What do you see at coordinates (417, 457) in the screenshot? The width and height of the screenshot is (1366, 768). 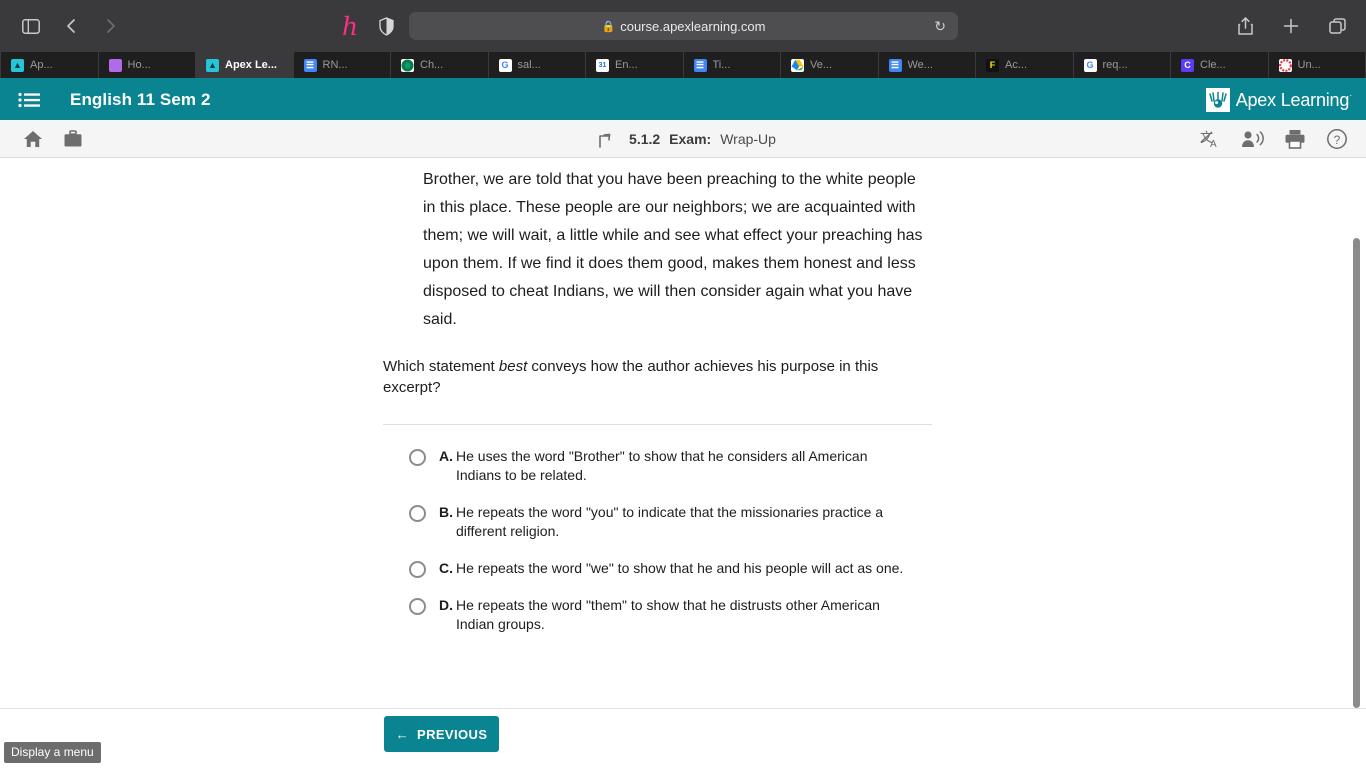 I see `radio-button-a` at bounding box center [417, 457].